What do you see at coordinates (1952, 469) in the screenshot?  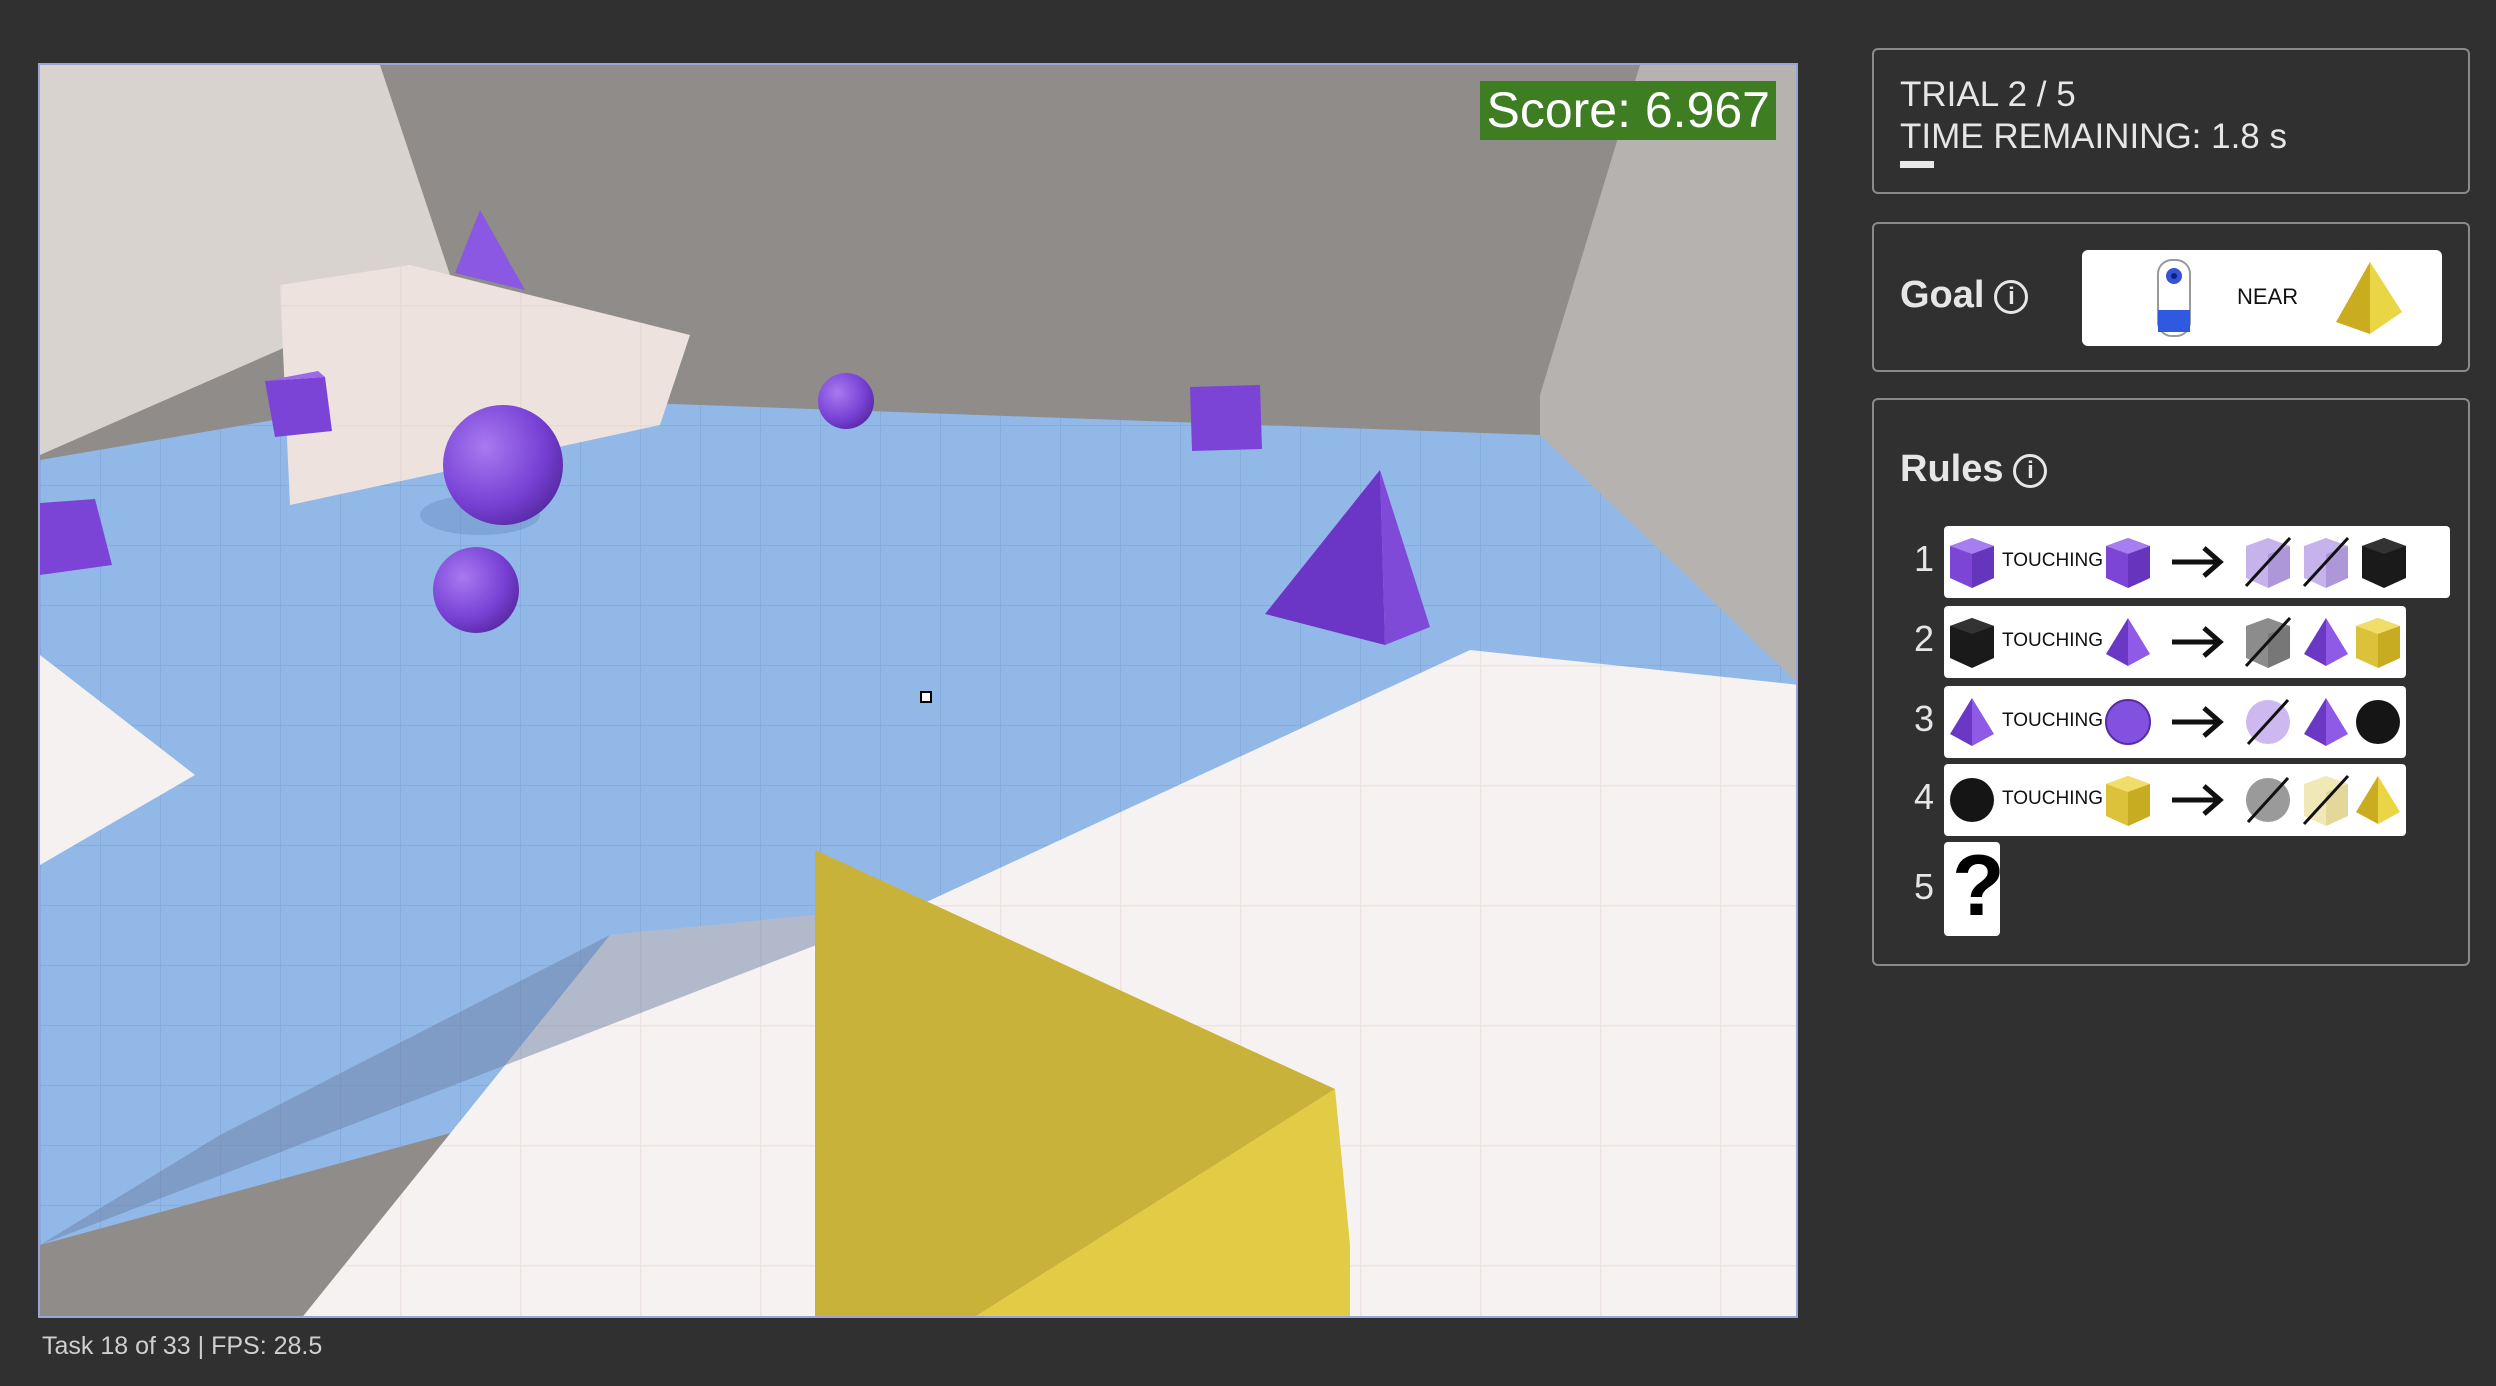 I see `rules-title: Rules` at bounding box center [1952, 469].